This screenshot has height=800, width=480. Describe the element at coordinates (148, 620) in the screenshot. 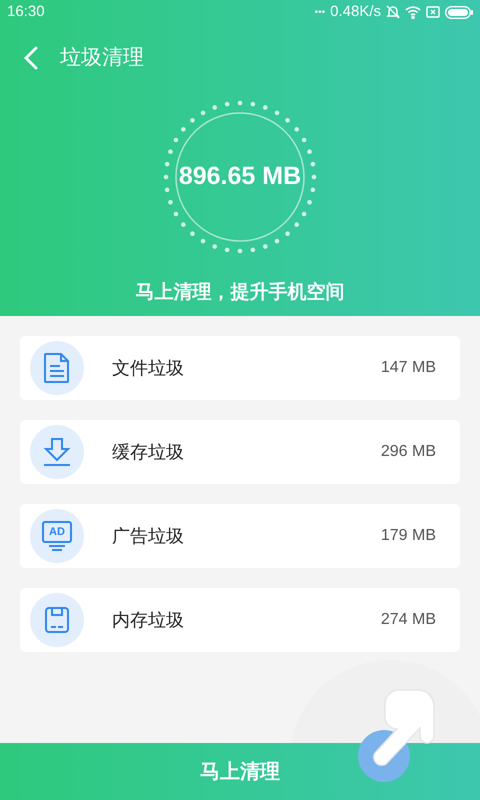

I see `category-name: 内存垃圾` at that location.